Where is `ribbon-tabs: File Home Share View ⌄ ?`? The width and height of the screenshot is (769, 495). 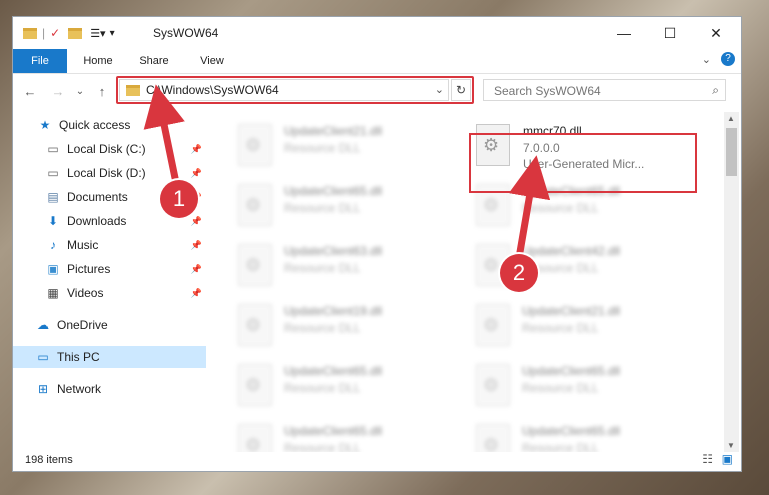 ribbon-tabs: File Home Share View ⌄ ? is located at coordinates (377, 61).